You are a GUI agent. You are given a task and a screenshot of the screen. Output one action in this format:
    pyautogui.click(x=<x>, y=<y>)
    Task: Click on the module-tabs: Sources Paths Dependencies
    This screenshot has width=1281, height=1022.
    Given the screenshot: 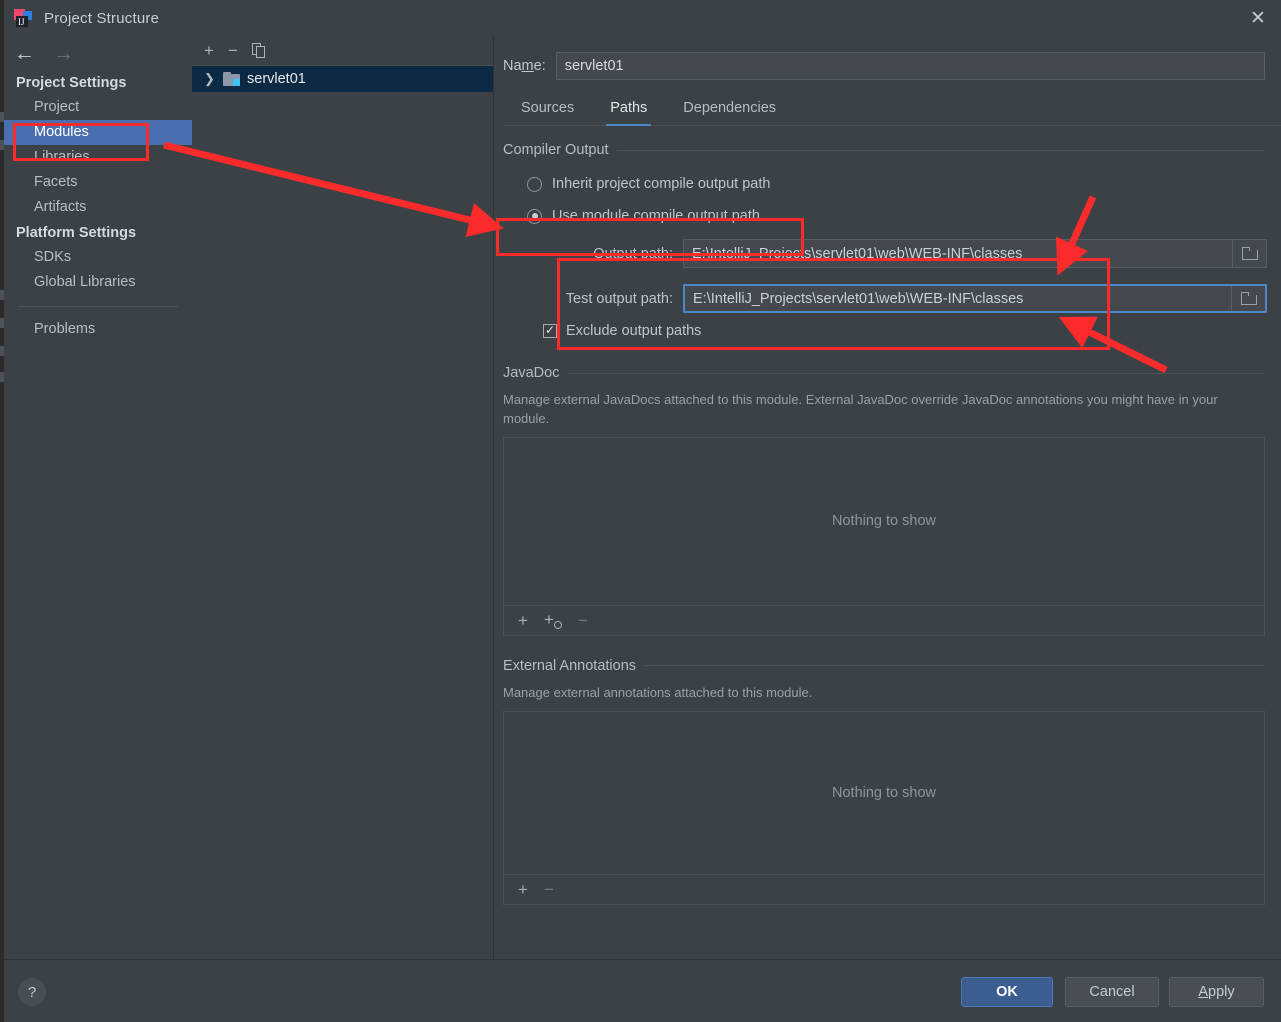 What is the action you would take?
    pyautogui.click(x=892, y=110)
    